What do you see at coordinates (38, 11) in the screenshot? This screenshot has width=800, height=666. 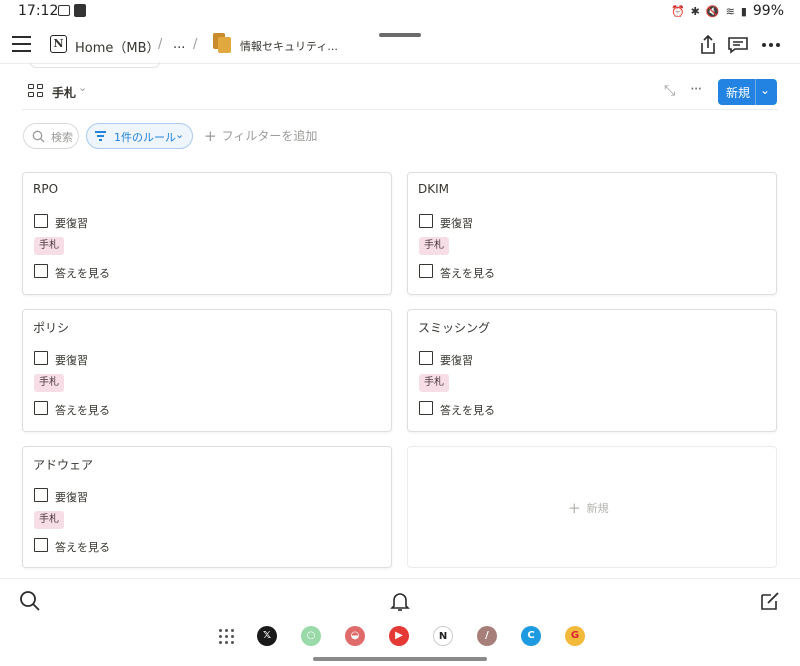 I see `status-time: 17:12` at bounding box center [38, 11].